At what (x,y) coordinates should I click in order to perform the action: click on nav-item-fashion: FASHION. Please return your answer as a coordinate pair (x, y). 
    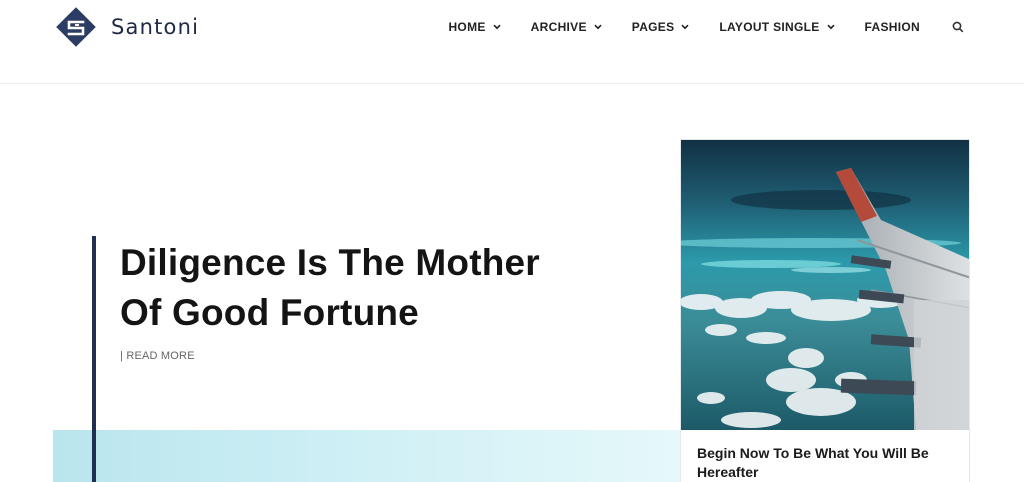
    Looking at the image, I should click on (892, 27).